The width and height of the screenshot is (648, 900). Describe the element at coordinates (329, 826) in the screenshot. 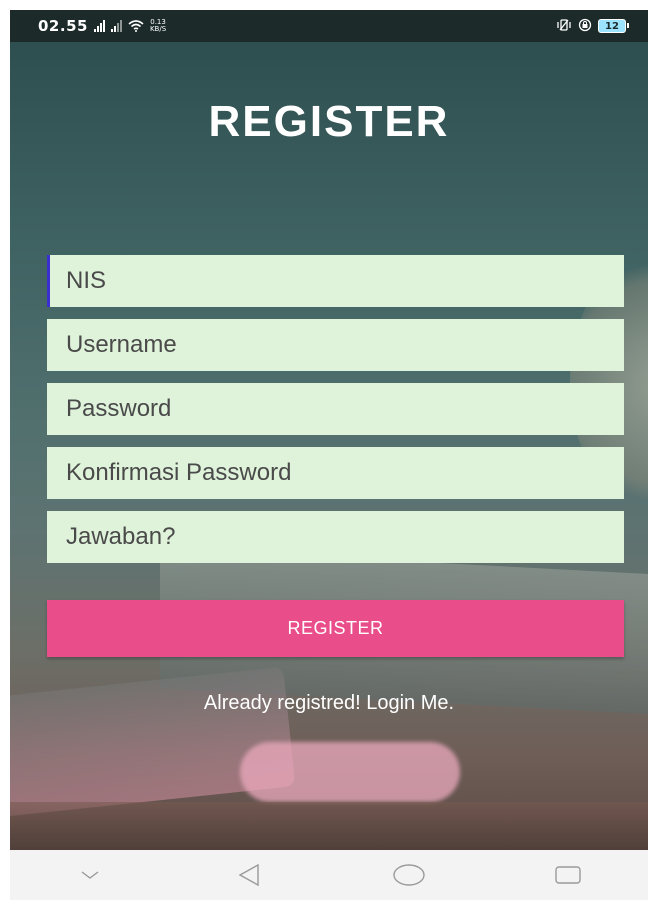

I see `background-desk-decoration` at that location.